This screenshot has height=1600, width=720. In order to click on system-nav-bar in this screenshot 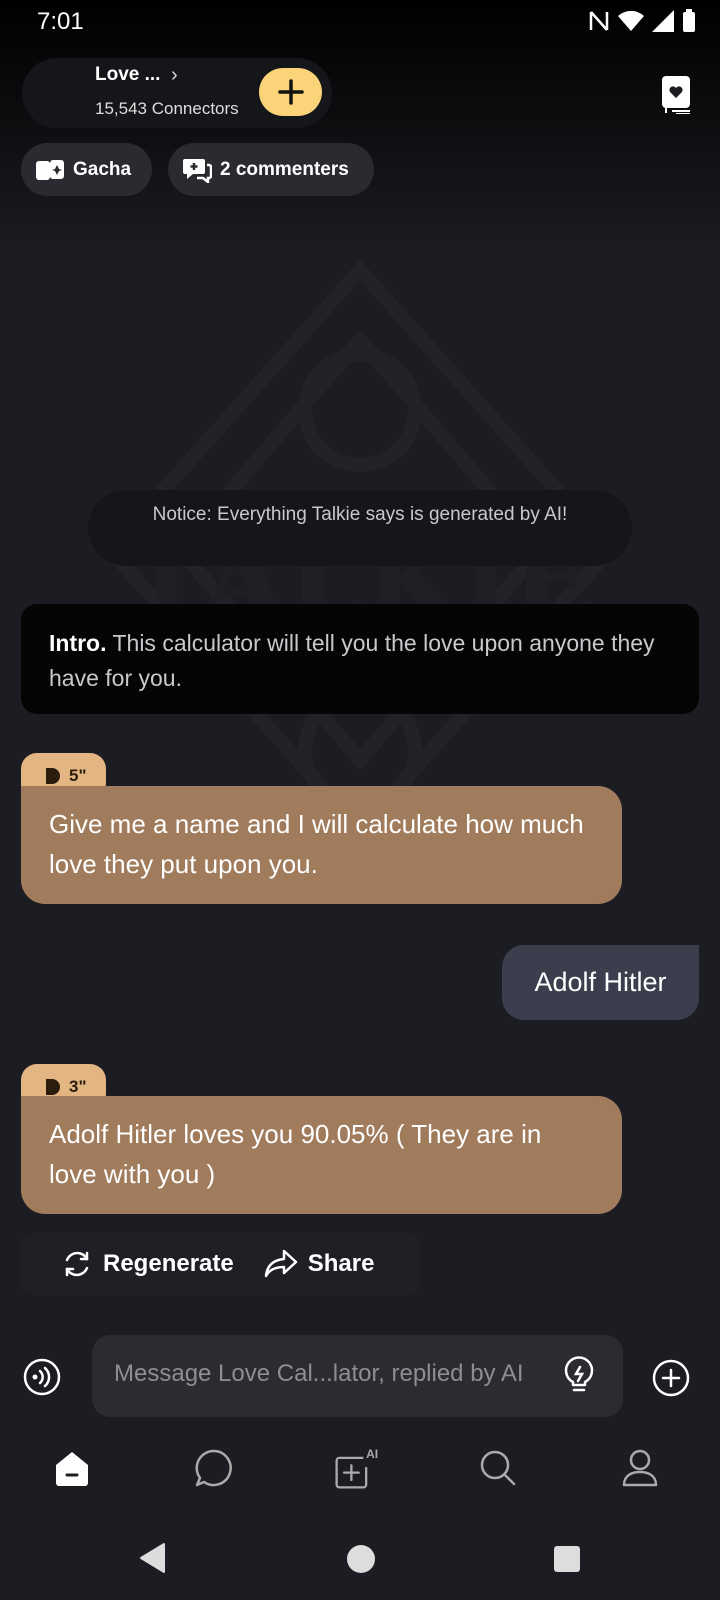, I will do `click(360, 1560)`.